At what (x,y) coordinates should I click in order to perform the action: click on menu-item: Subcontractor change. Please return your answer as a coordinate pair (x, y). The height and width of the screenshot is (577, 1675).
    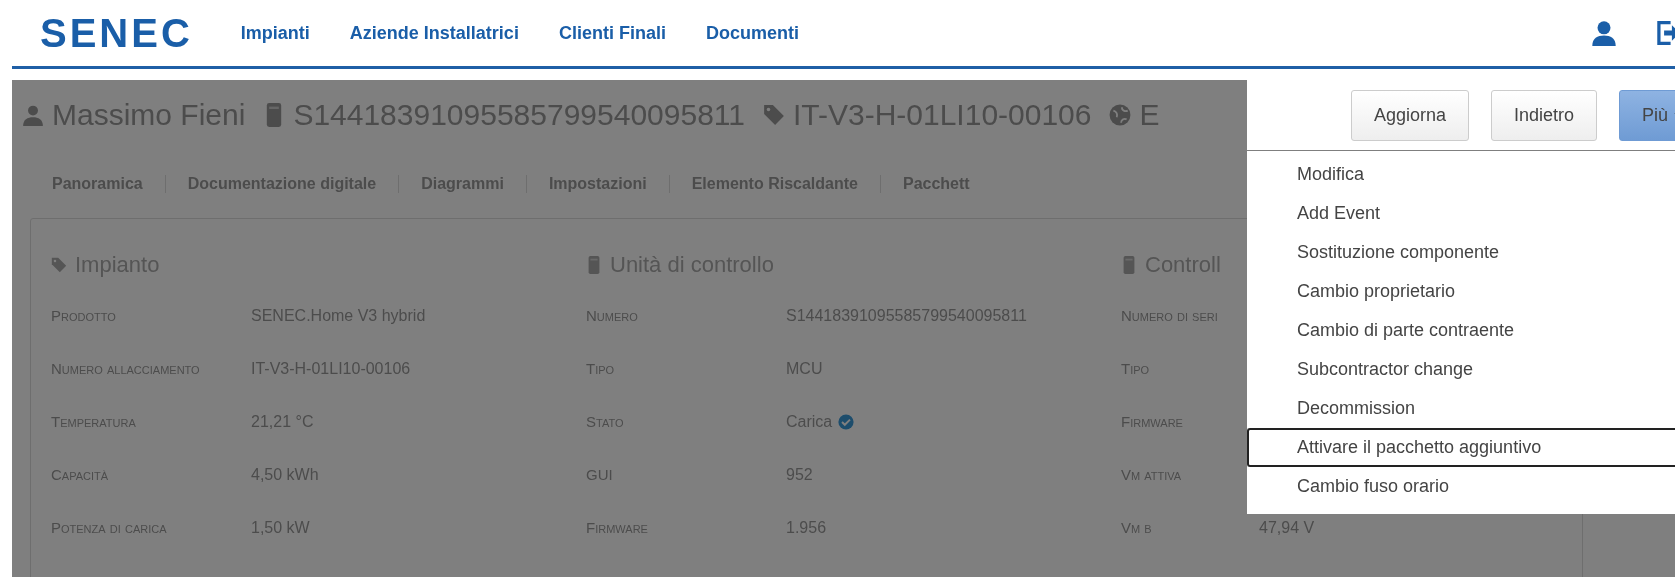
    Looking at the image, I should click on (1461, 369).